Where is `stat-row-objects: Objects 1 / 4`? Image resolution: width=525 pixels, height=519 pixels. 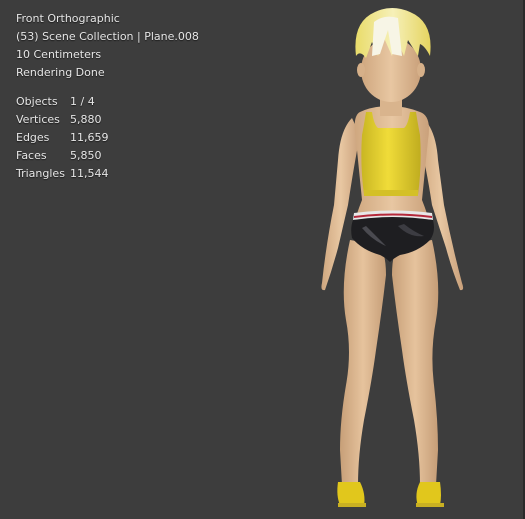
stat-row-objects: Objects 1 / 4 is located at coordinates (62, 102).